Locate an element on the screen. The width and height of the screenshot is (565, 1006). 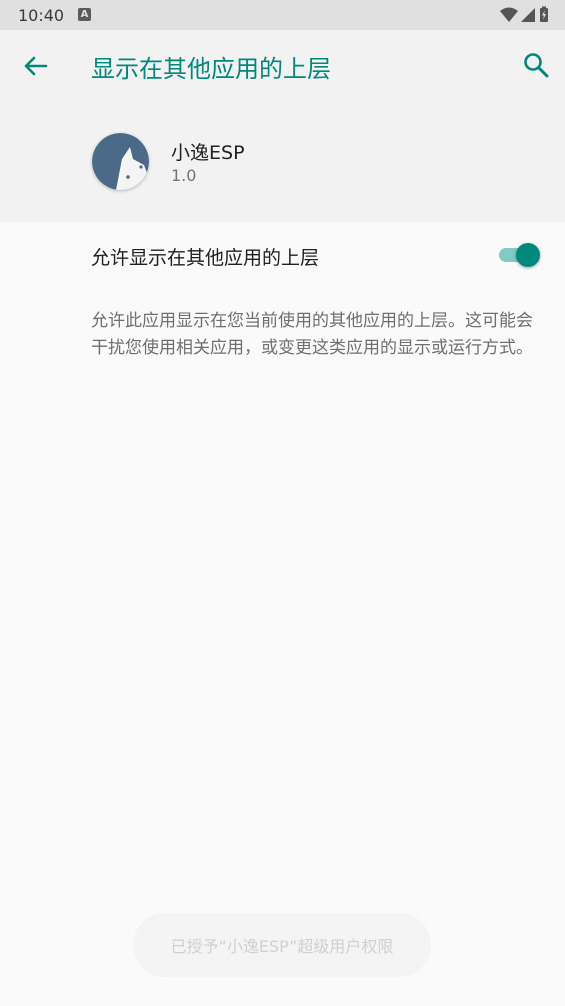
search-icon is located at coordinates (536, 65).